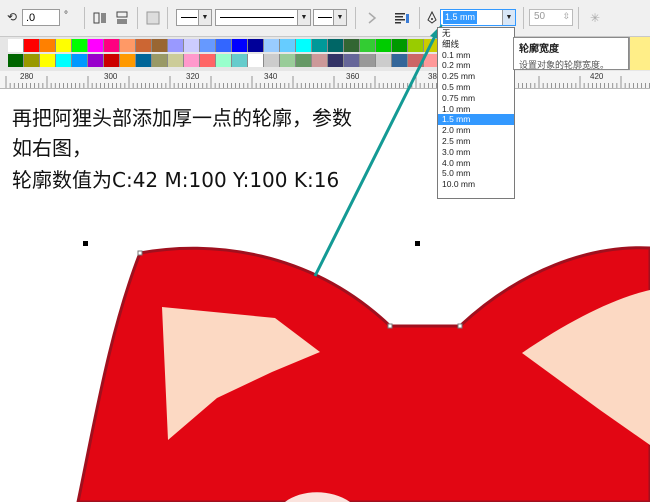  What do you see at coordinates (476, 87) in the screenshot?
I see `dropdown-item: 0.5 mm` at bounding box center [476, 87].